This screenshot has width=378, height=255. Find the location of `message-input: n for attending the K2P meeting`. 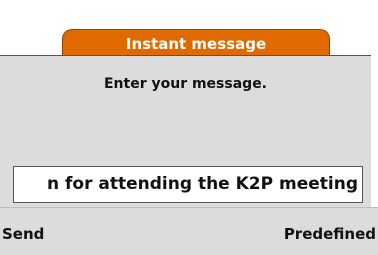

message-input: n for attending the K2P meeting is located at coordinates (188, 184).